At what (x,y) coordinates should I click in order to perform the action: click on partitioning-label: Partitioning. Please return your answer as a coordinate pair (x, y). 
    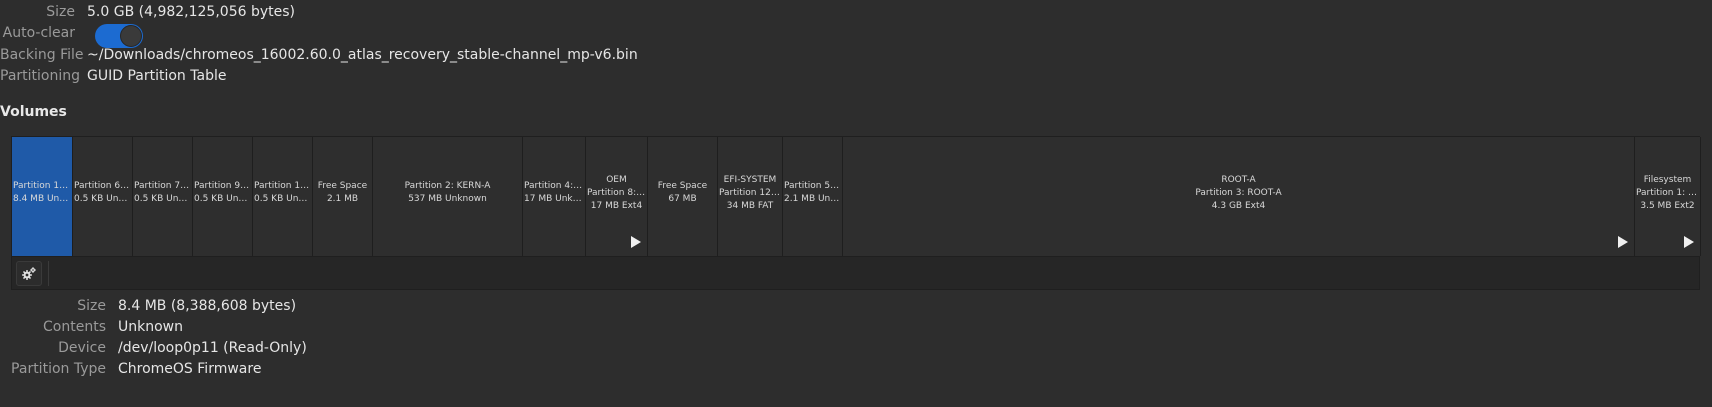
    Looking at the image, I should click on (40, 76).